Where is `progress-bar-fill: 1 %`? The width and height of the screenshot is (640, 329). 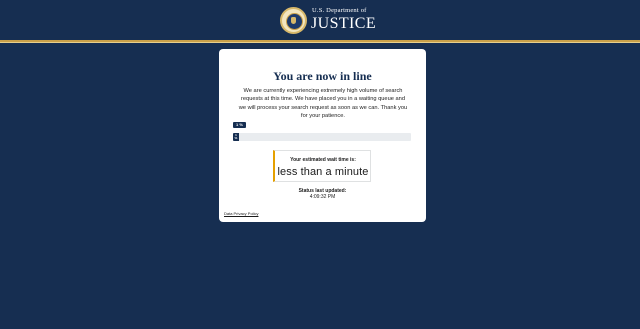 progress-bar-fill: 1 % is located at coordinates (236, 137).